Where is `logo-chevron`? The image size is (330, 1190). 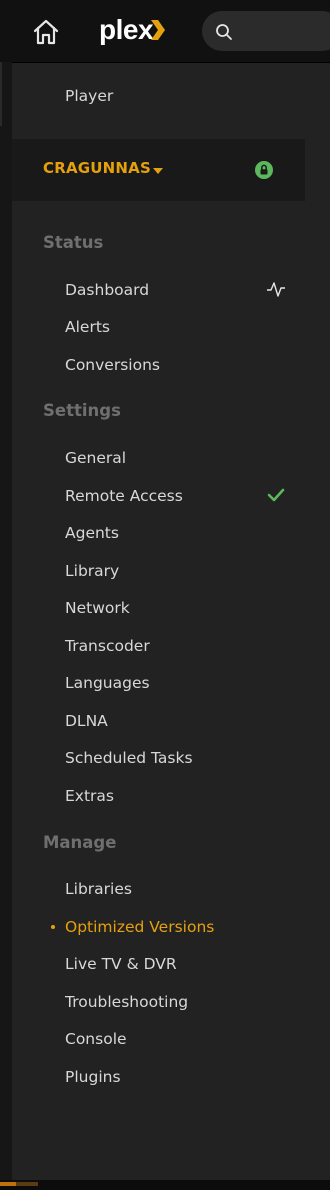 logo-chevron is located at coordinates (158, 30).